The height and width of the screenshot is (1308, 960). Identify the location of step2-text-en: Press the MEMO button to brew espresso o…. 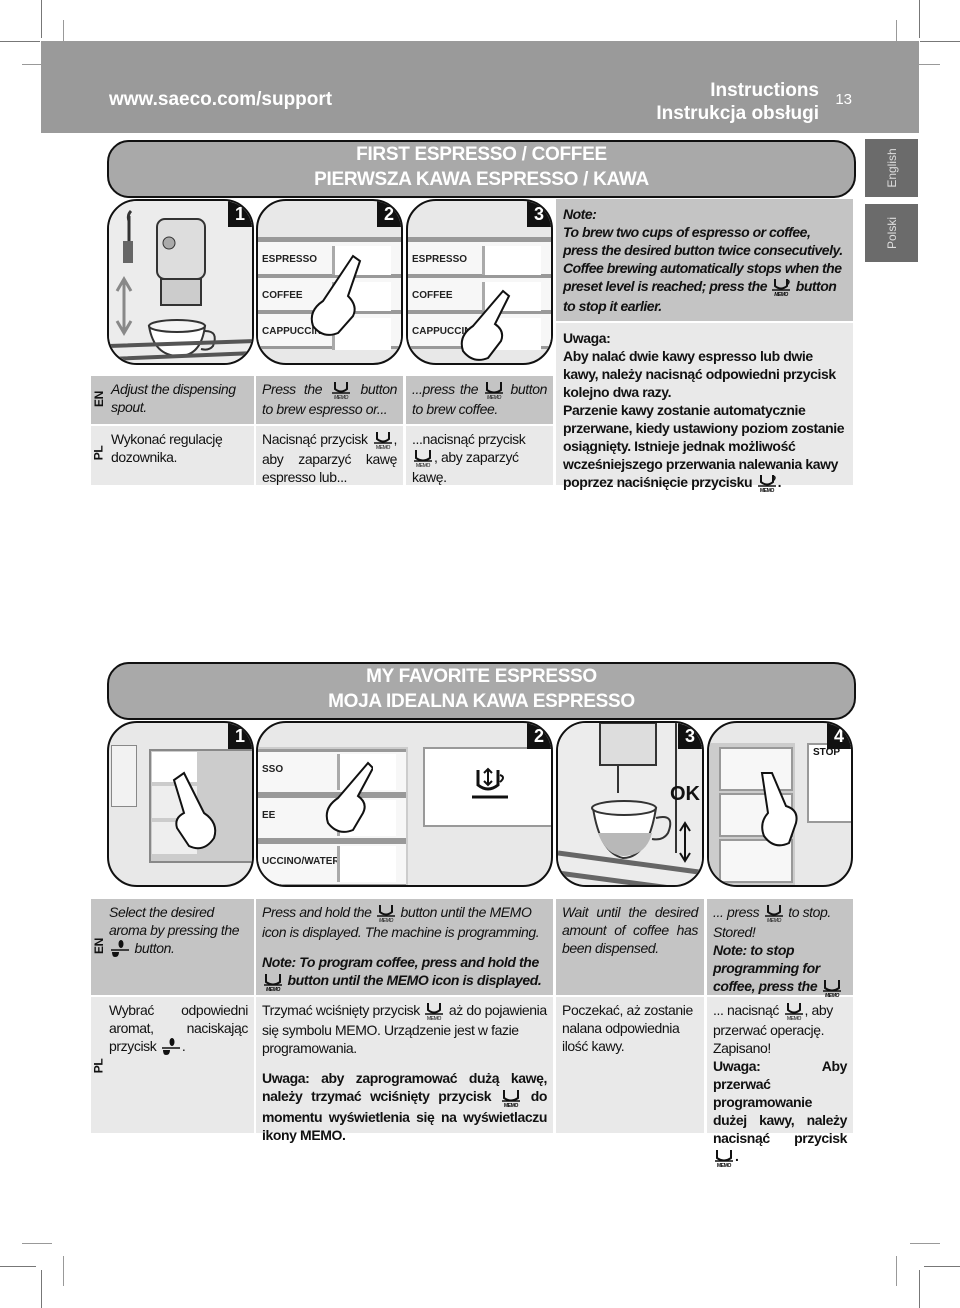
(329, 400).